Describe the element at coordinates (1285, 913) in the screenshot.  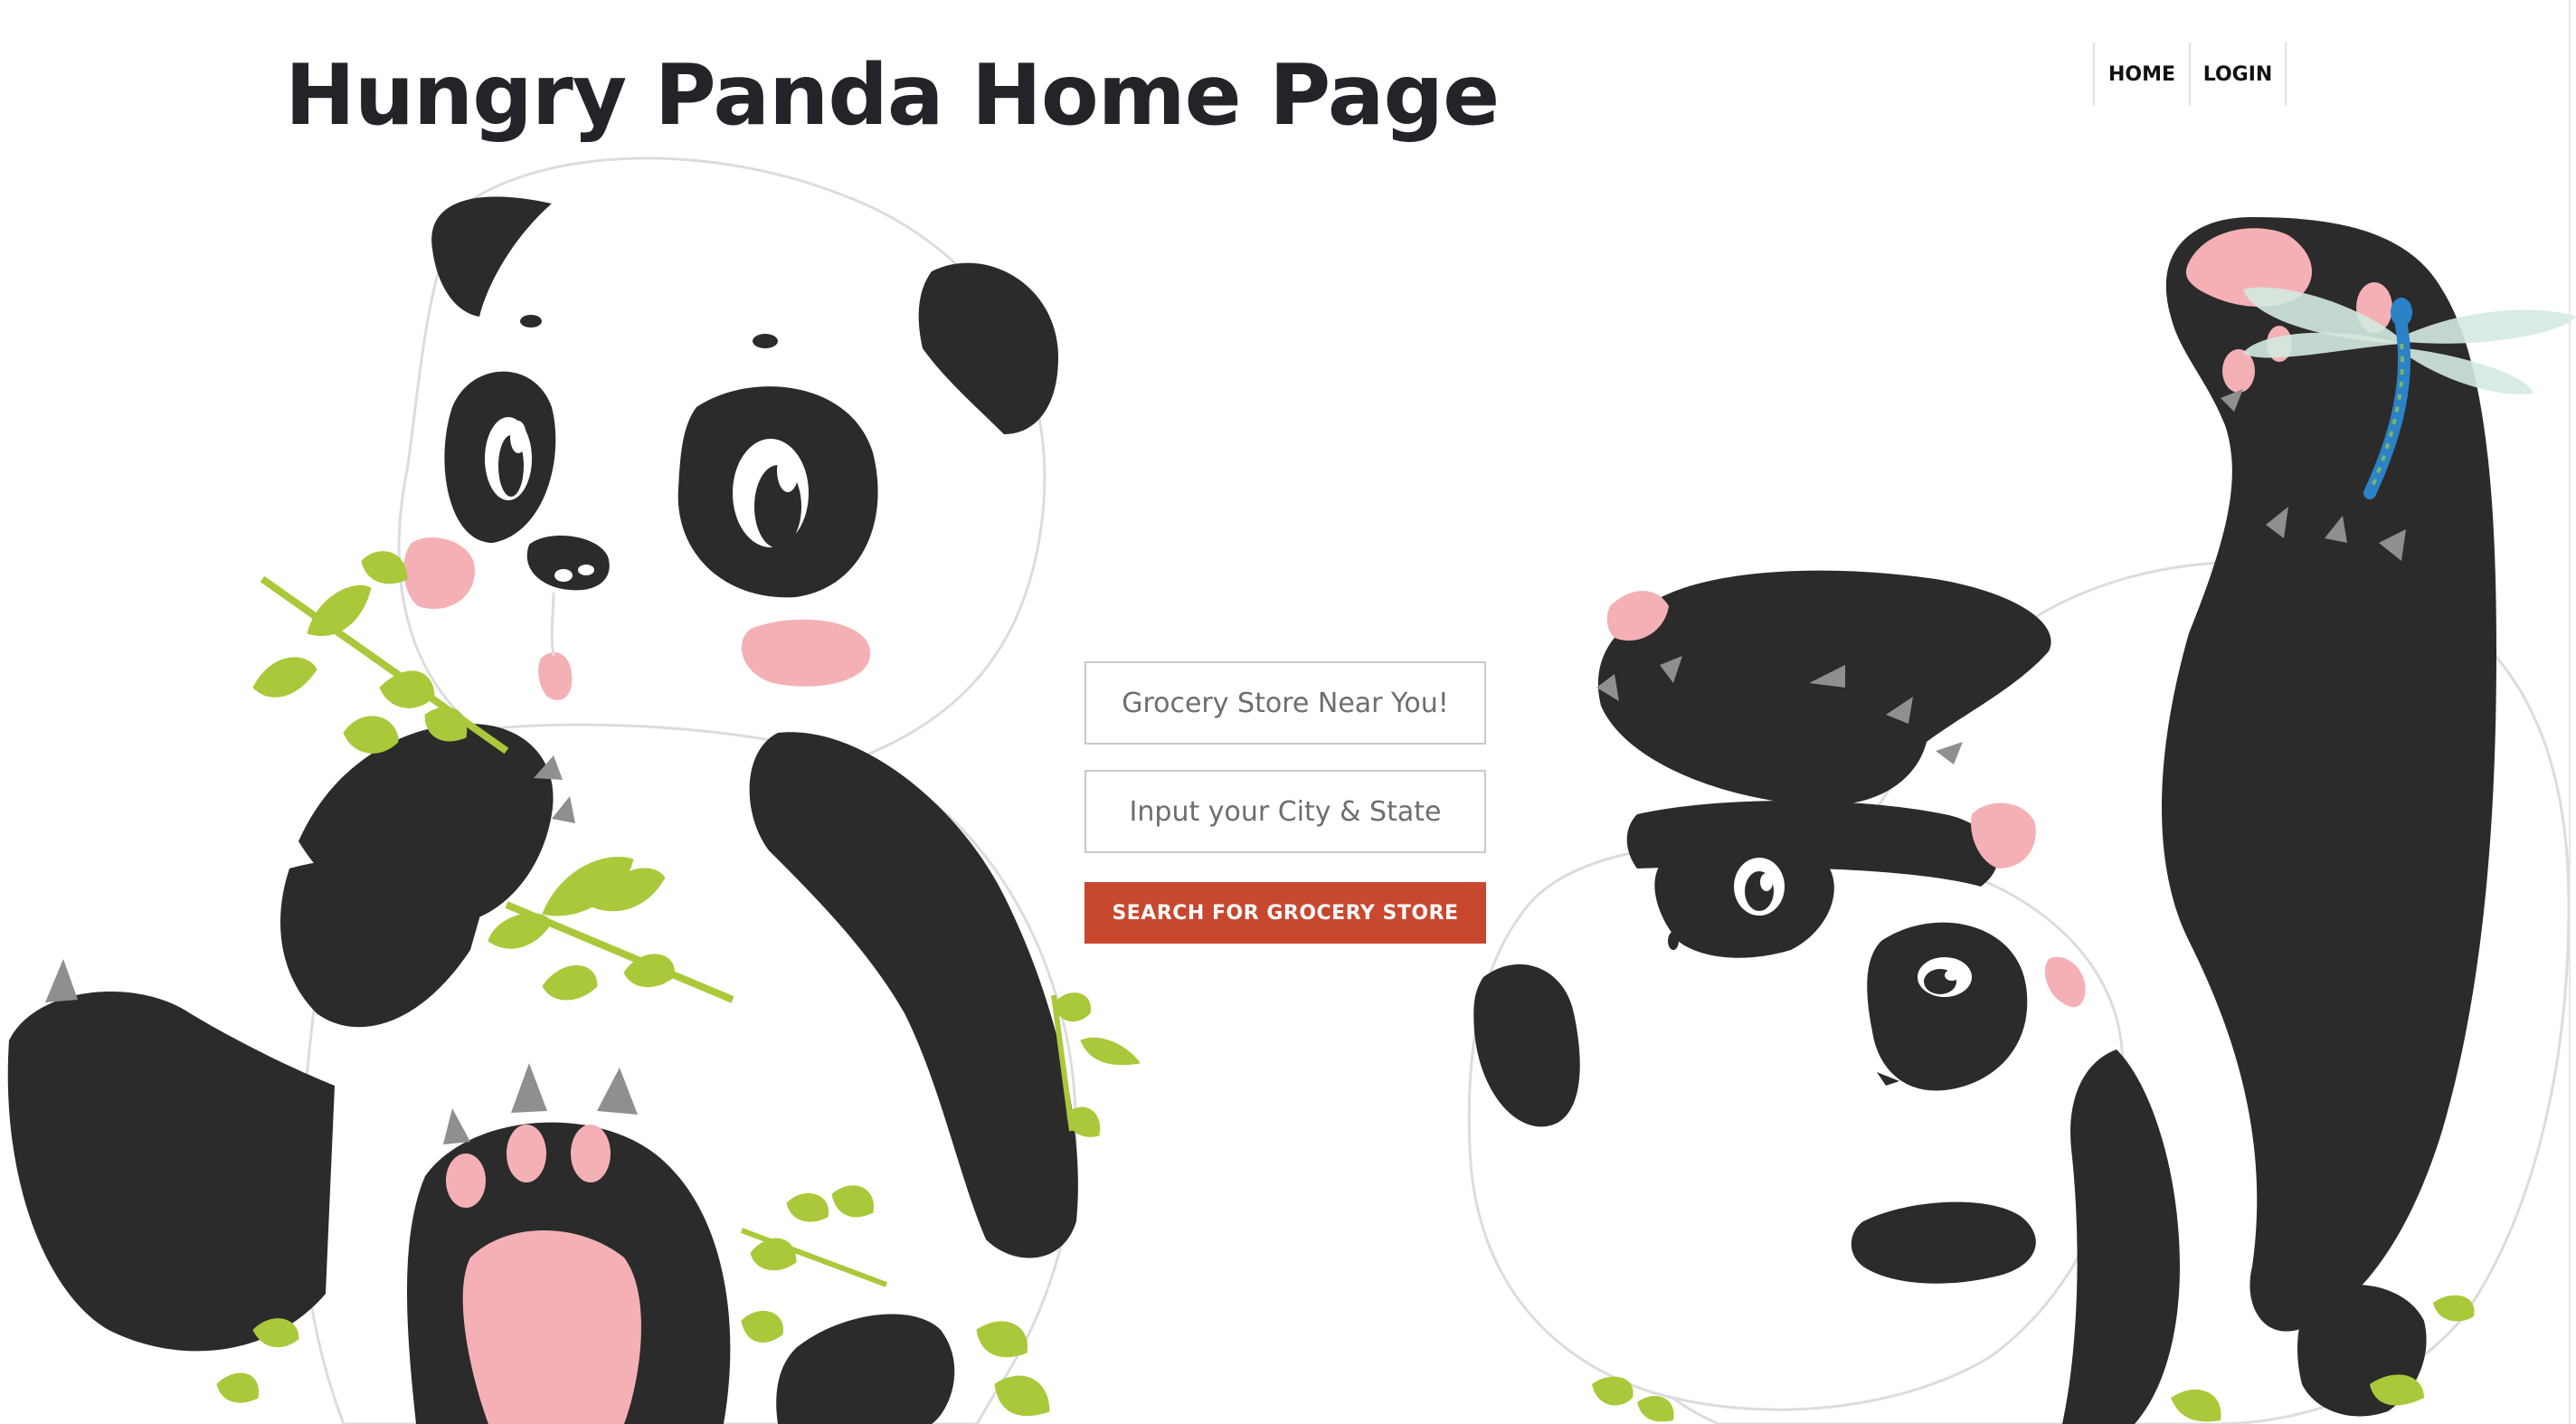
I see `search-grocery-store-button: SEARCH FOR GROCERY STORE` at that location.